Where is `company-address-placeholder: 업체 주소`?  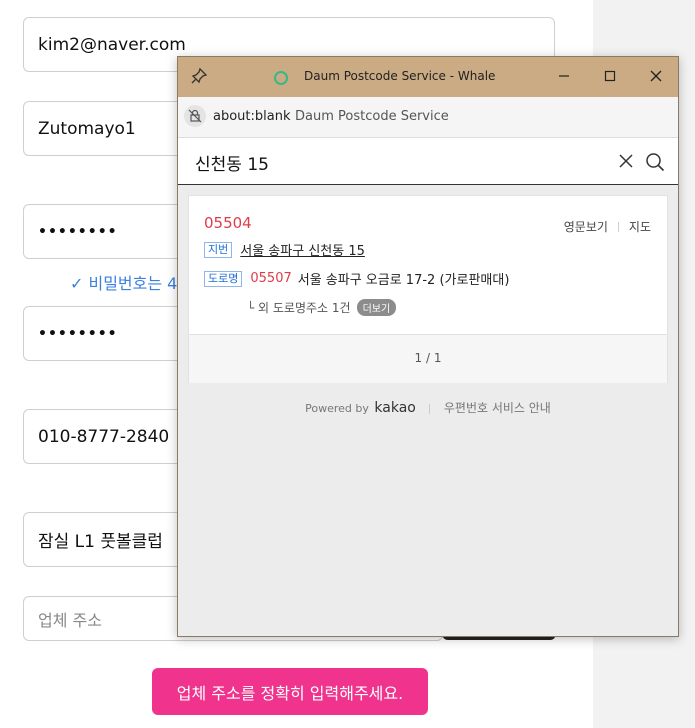 company-address-placeholder: 업체 주소 is located at coordinates (70, 620).